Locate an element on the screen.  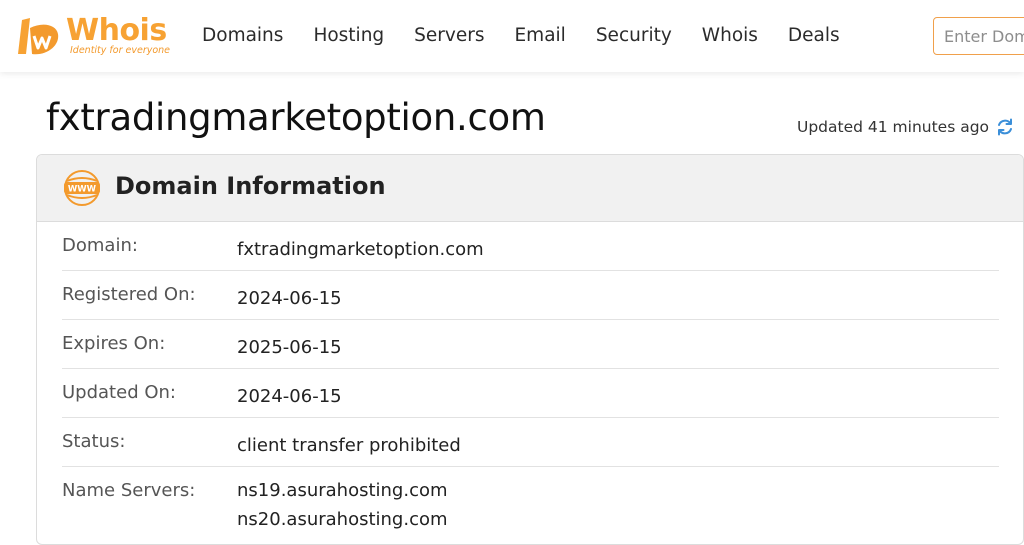
row-value: 2025-06-15 is located at coordinates (289, 347).